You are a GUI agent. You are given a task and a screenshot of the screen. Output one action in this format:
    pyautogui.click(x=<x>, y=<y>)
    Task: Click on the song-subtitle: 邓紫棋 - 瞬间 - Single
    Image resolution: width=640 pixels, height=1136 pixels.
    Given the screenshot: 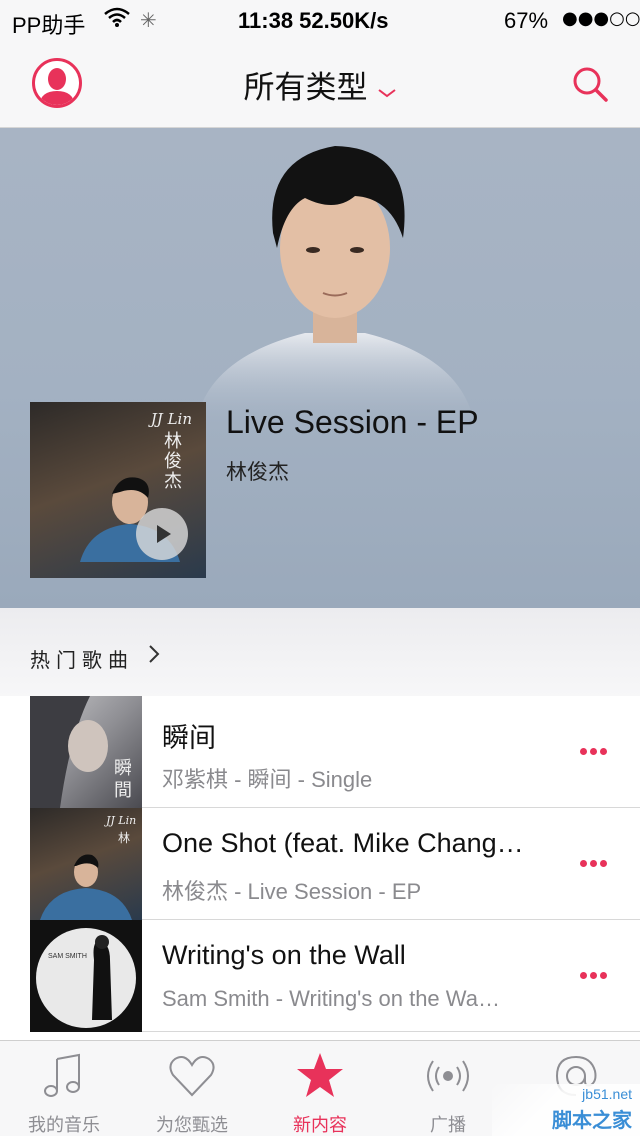 What is the action you would take?
    pyautogui.click(x=267, y=779)
    